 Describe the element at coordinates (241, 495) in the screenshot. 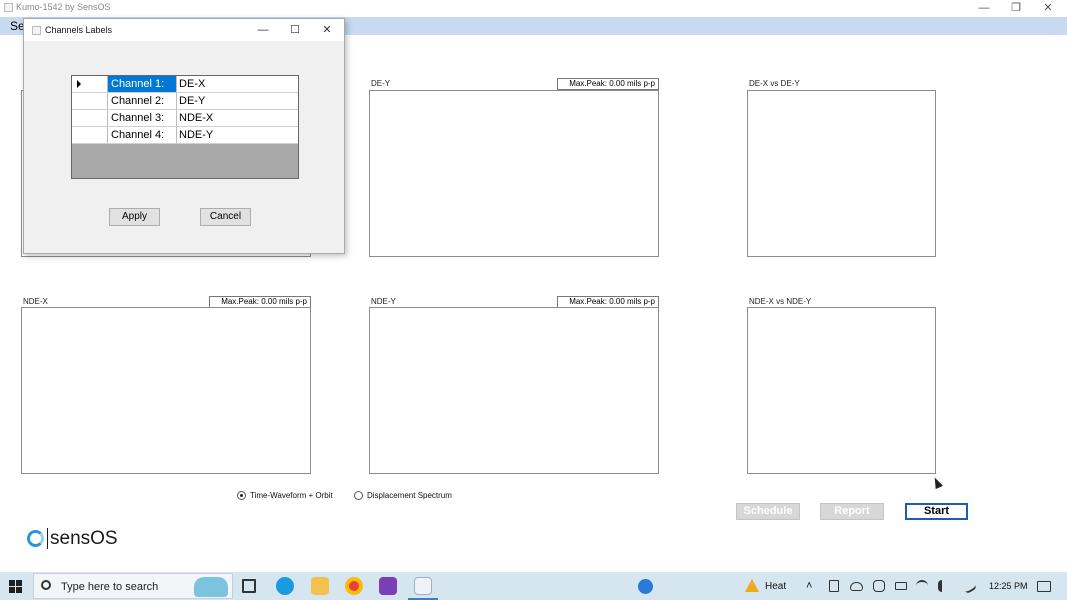

I see `radio-time-waveform` at that location.